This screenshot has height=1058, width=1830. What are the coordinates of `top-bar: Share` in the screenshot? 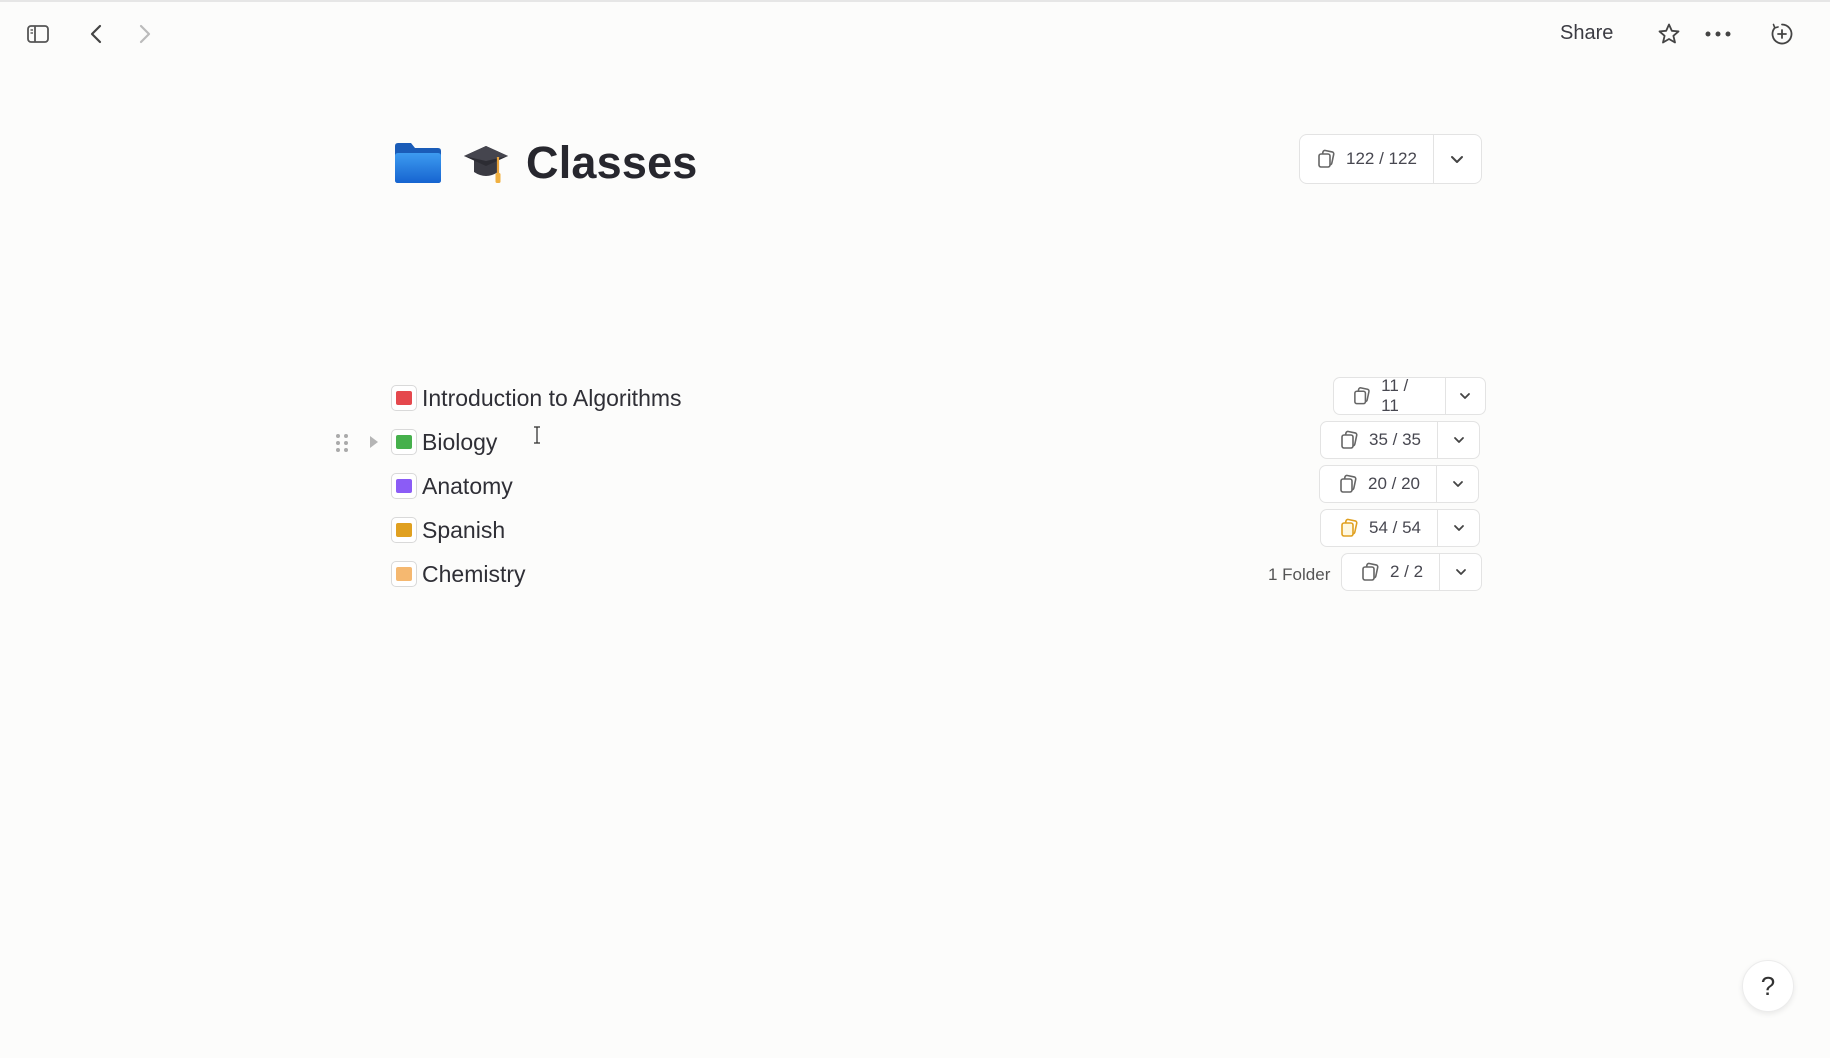 It's located at (915, 33).